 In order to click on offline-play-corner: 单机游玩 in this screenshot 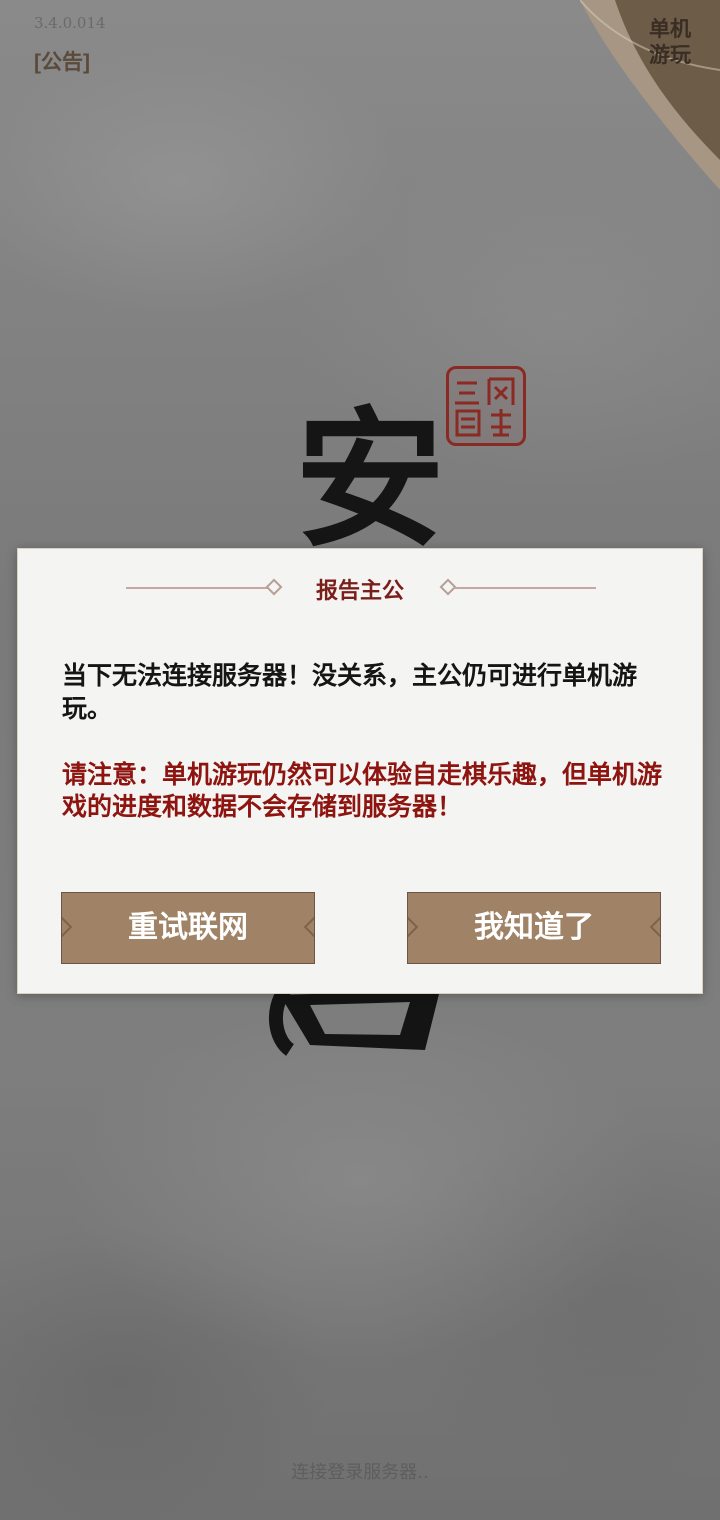, I will do `click(649, 95)`.